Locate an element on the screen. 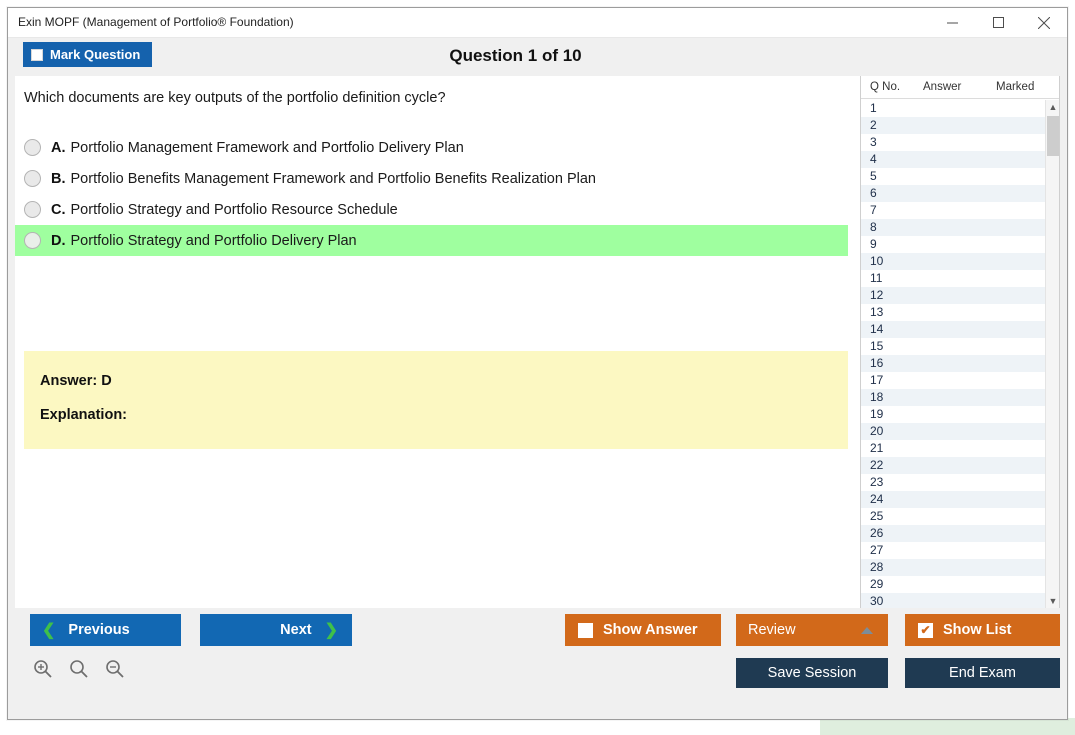 The width and height of the screenshot is (1075, 735). question-list-row: 29 is located at coordinates (953, 584).